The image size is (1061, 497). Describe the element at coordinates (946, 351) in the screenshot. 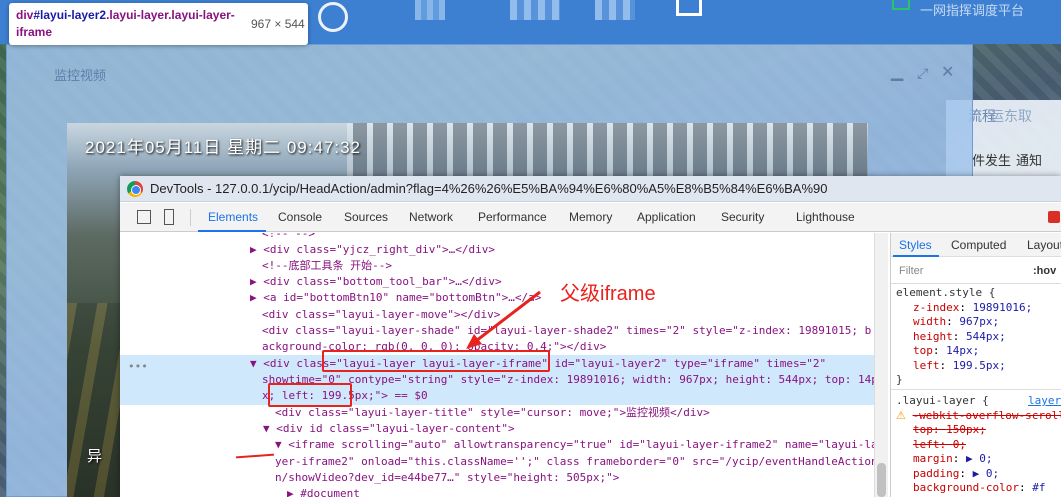

I see `style-prop: top: 14px;` at that location.